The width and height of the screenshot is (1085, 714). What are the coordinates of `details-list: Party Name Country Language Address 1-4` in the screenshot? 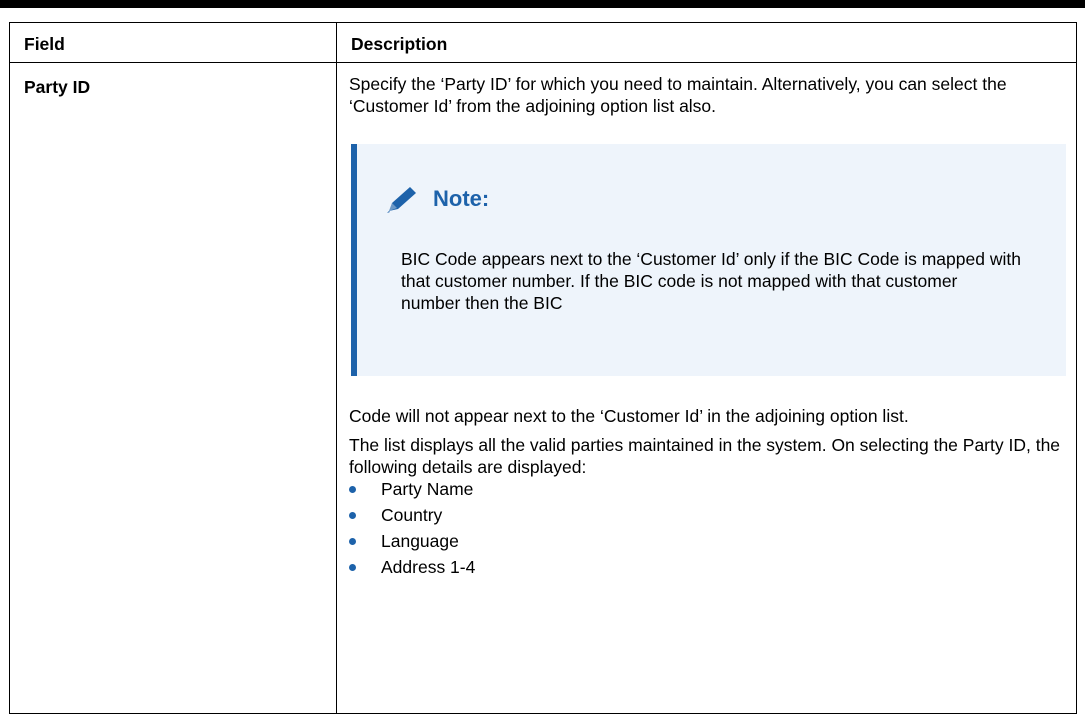 It's located at (707, 528).